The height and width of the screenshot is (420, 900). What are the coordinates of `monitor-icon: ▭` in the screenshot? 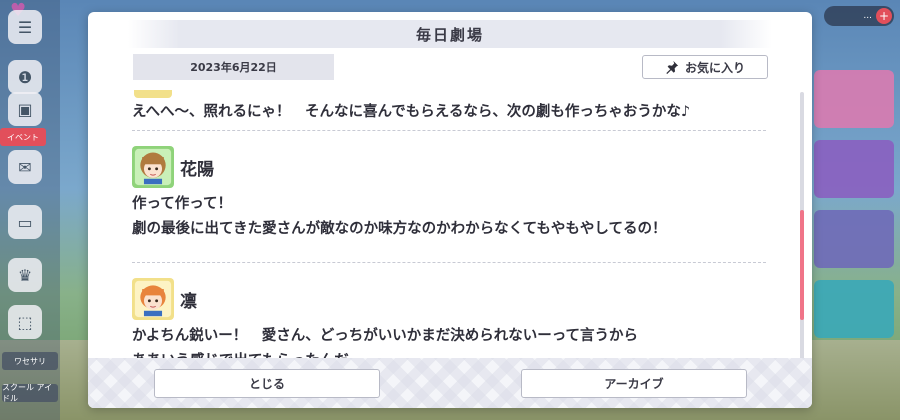 It's located at (25, 222).